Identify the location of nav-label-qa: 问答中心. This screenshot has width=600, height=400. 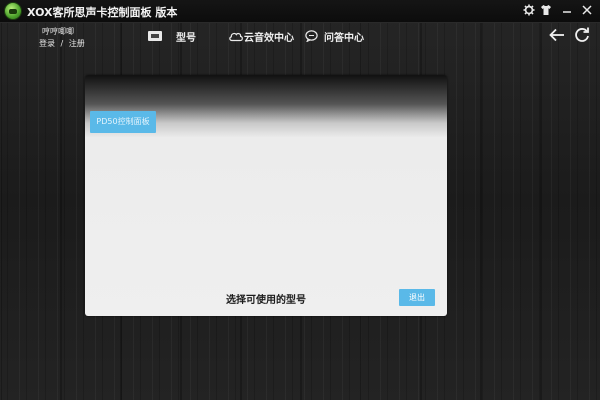
(344, 38).